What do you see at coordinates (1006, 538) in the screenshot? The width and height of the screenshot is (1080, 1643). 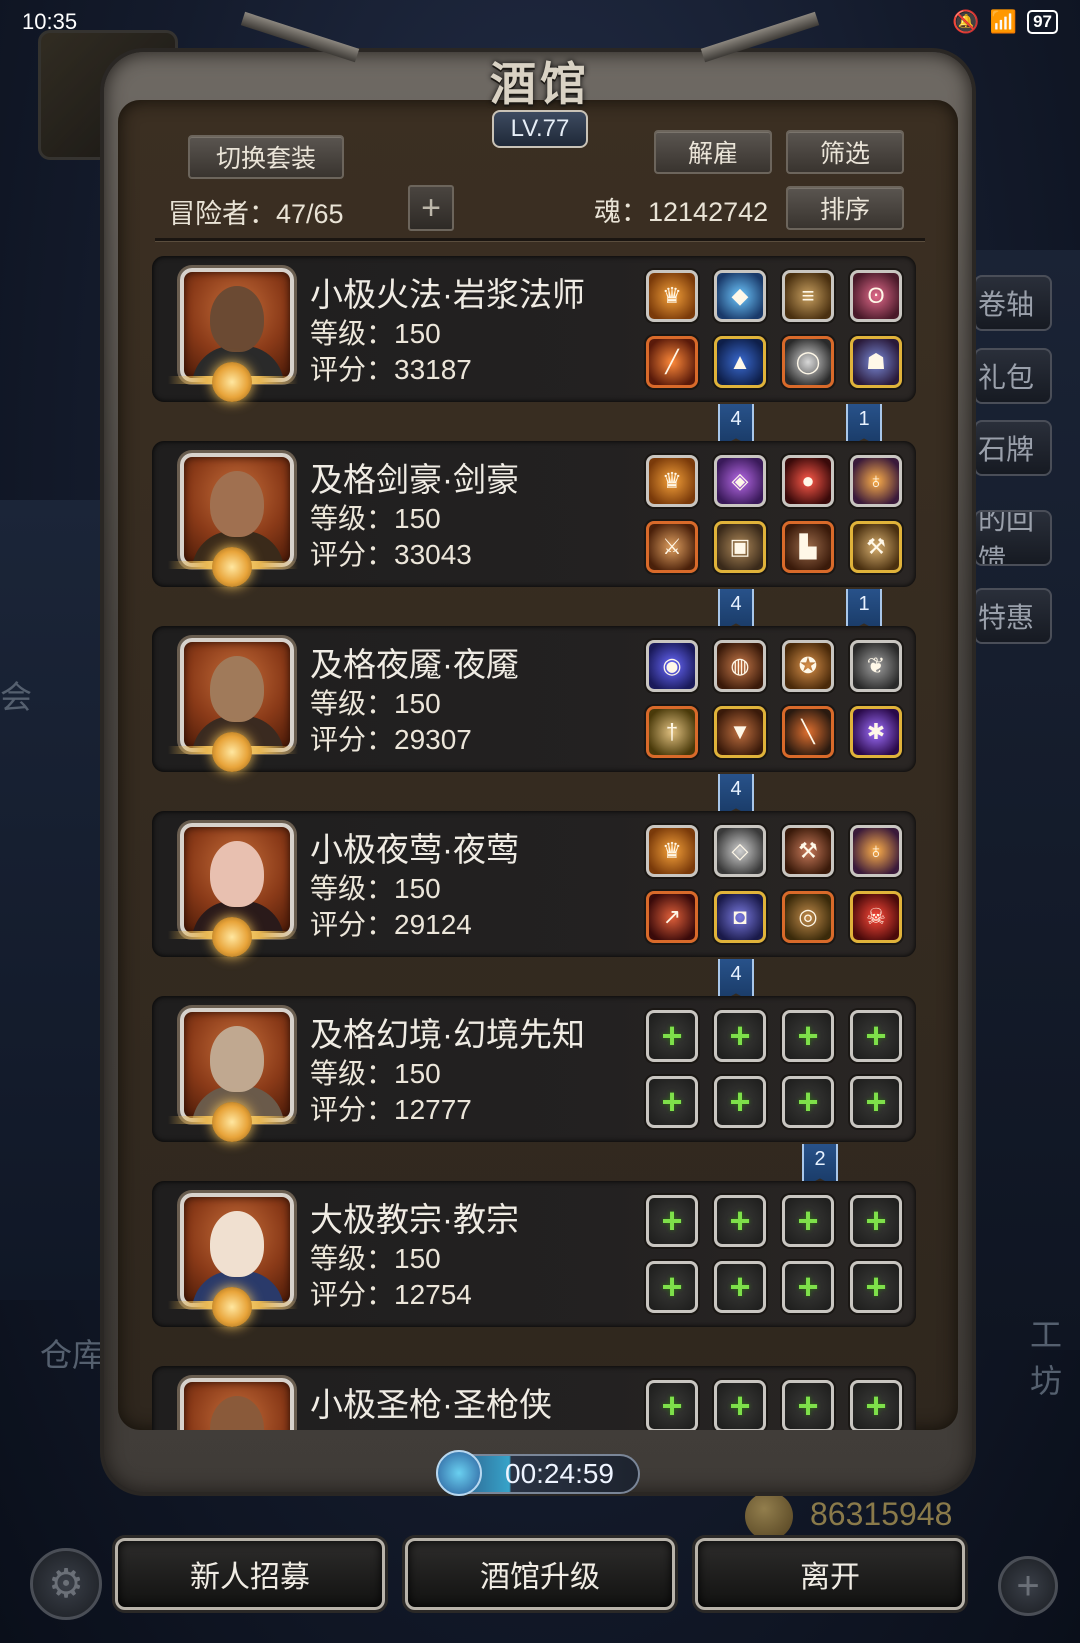 I see `side-button-label: 的回馈` at bounding box center [1006, 538].